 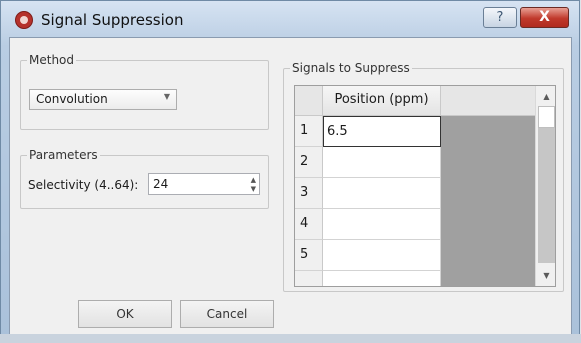 I want to click on scrollbar-thumb, so click(x=546, y=117).